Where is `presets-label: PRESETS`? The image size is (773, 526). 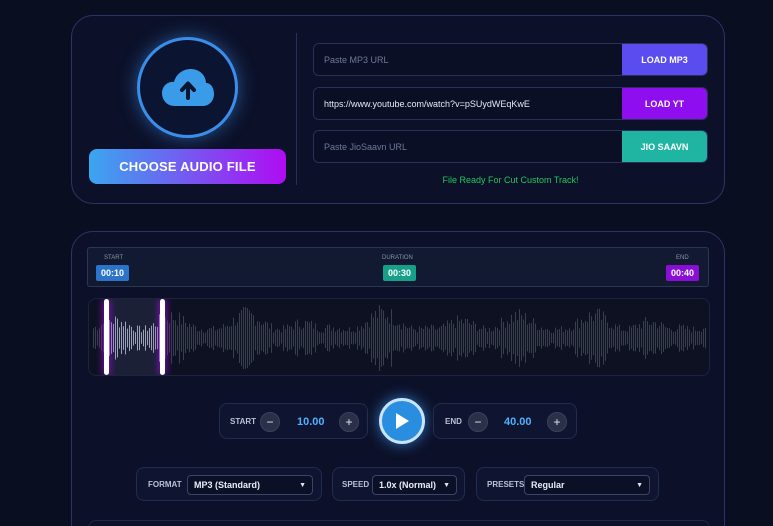
presets-label: PRESETS is located at coordinates (506, 484).